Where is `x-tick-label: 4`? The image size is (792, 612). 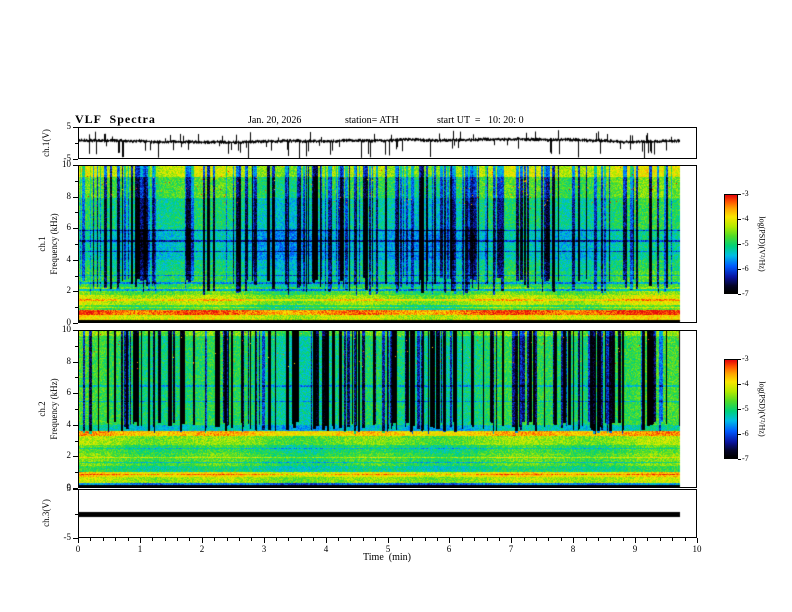
x-tick-label: 4 is located at coordinates (326, 549).